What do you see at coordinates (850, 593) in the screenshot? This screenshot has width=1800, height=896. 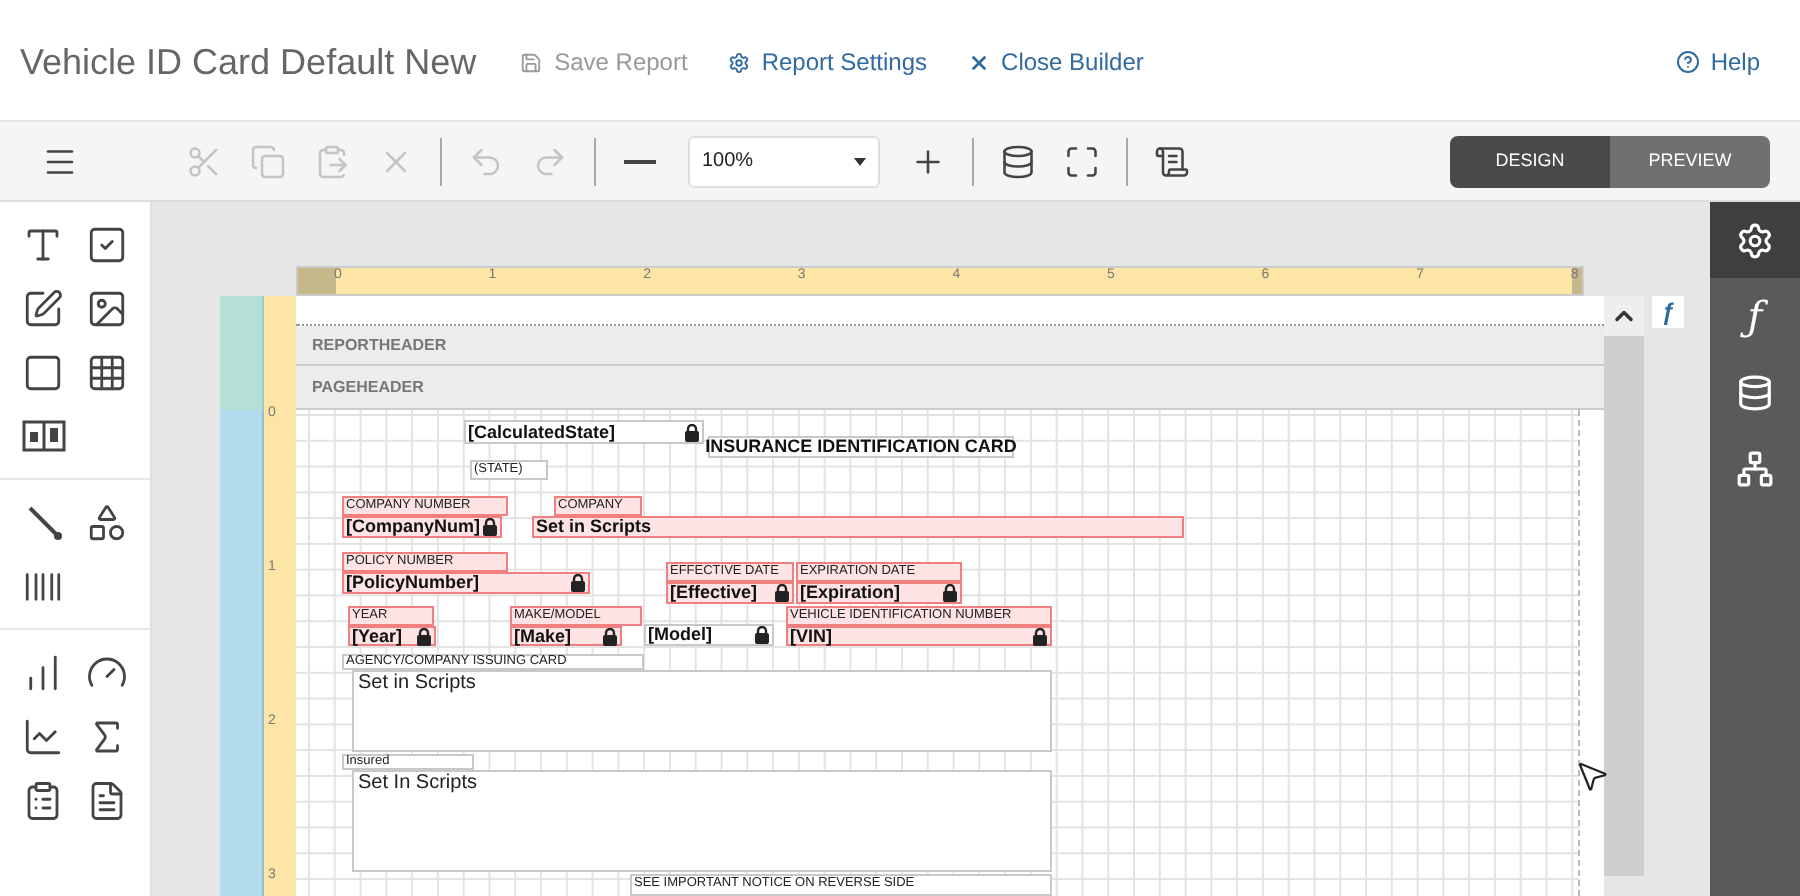 I see `field-text: [Expiration]` at bounding box center [850, 593].